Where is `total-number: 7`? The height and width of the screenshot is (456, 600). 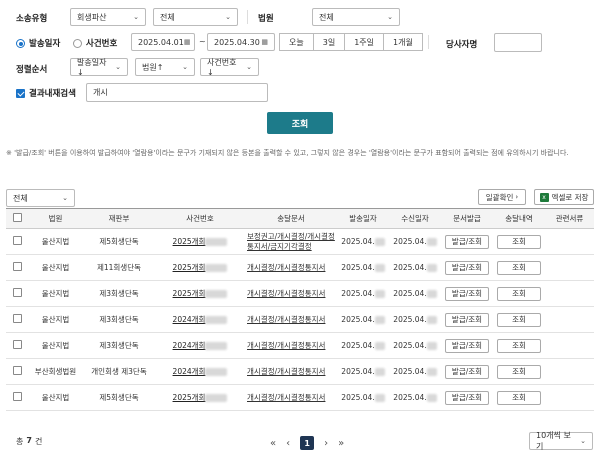
total-number: 7 is located at coordinates (29, 440).